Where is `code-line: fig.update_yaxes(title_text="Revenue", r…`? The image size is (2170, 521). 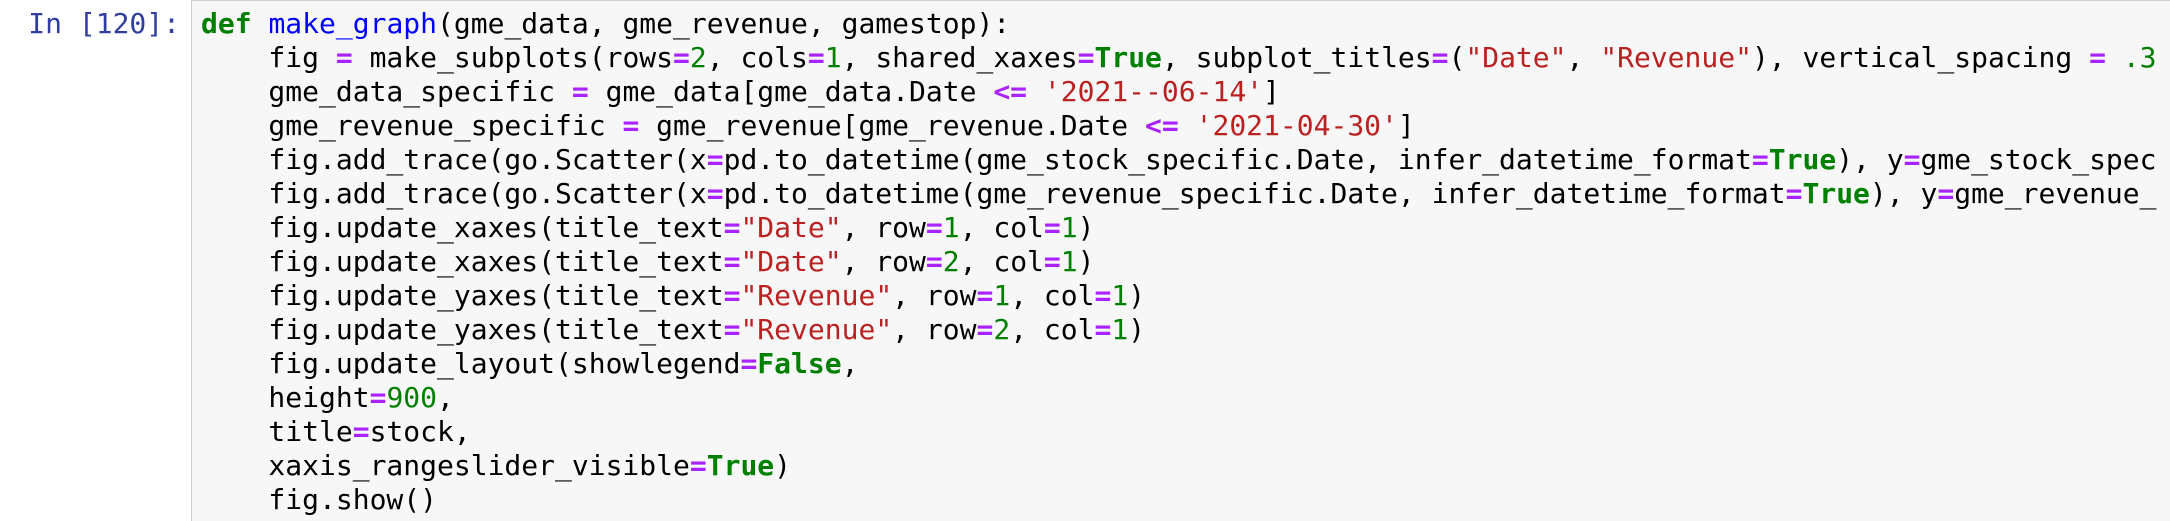
code-line: fig.update_yaxes(title_text="Revenue", r… is located at coordinates (1179, 330).